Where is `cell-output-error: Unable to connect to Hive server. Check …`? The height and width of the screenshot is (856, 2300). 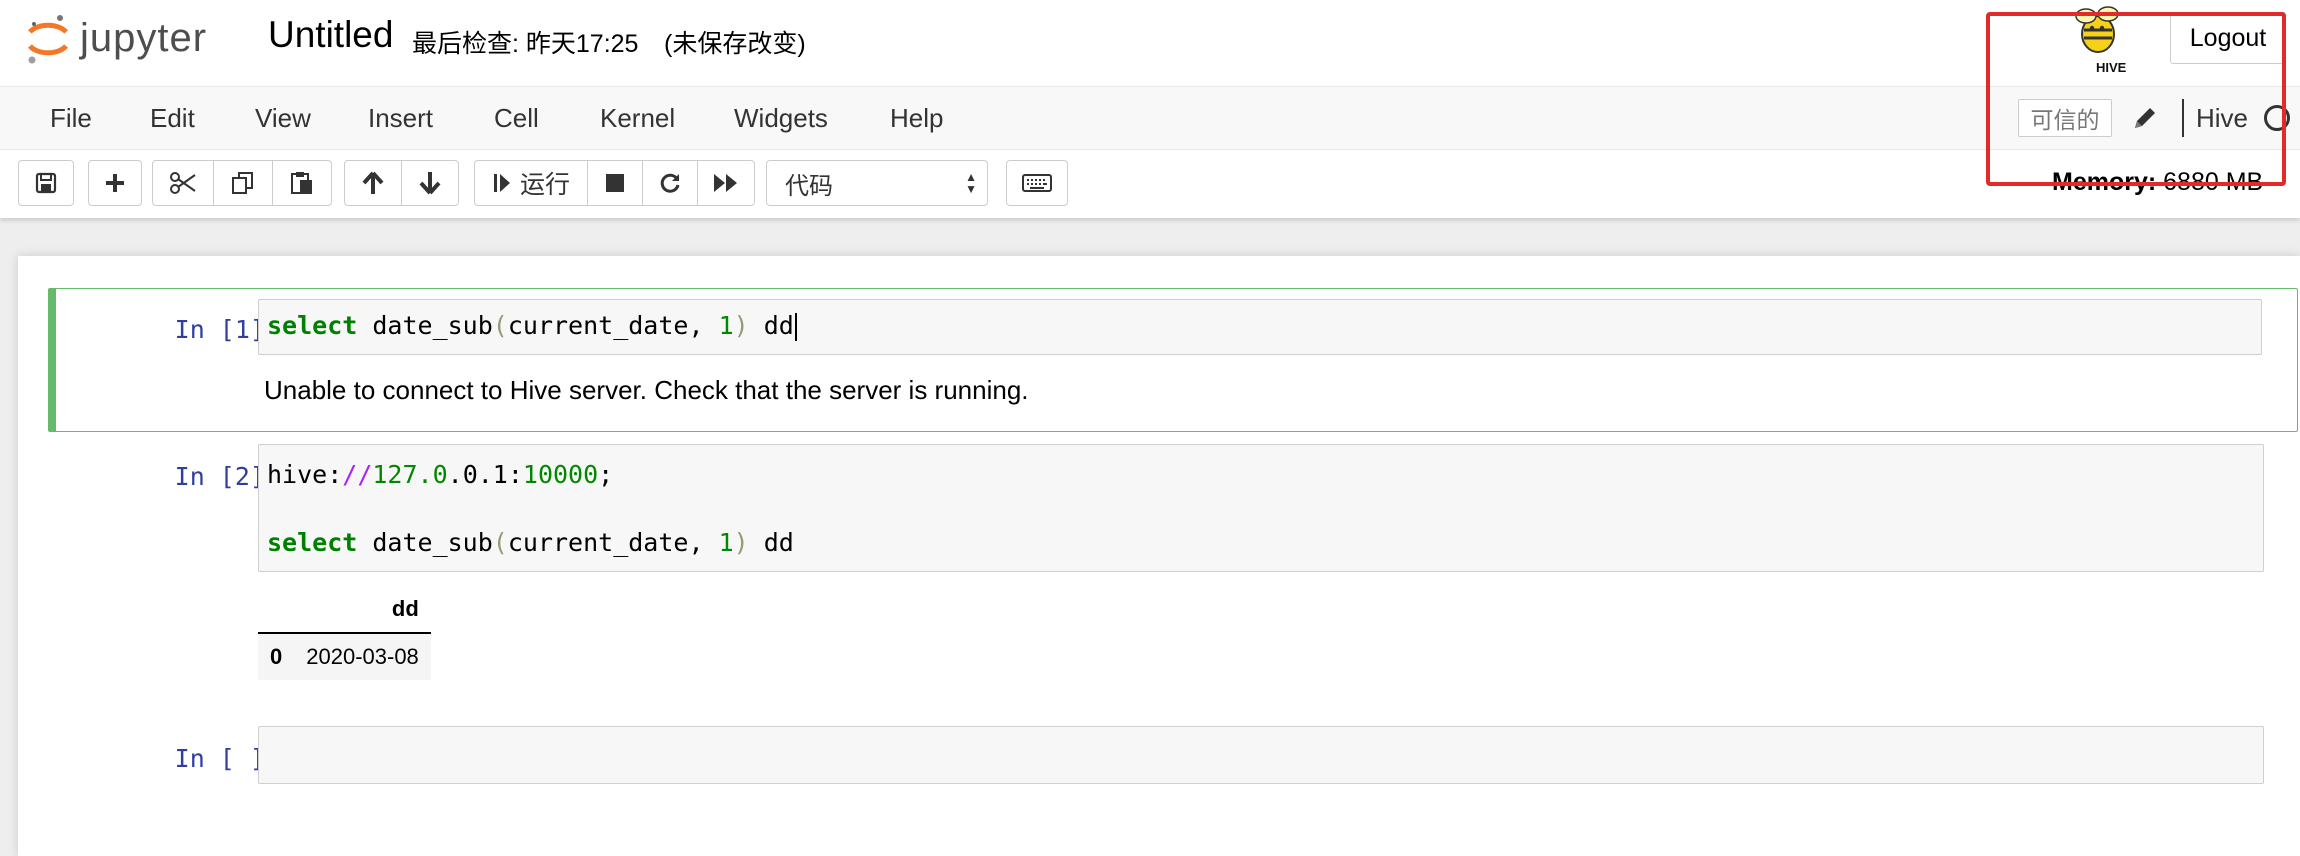
cell-output-error: Unable to connect to Hive server. Check … is located at coordinates (646, 390).